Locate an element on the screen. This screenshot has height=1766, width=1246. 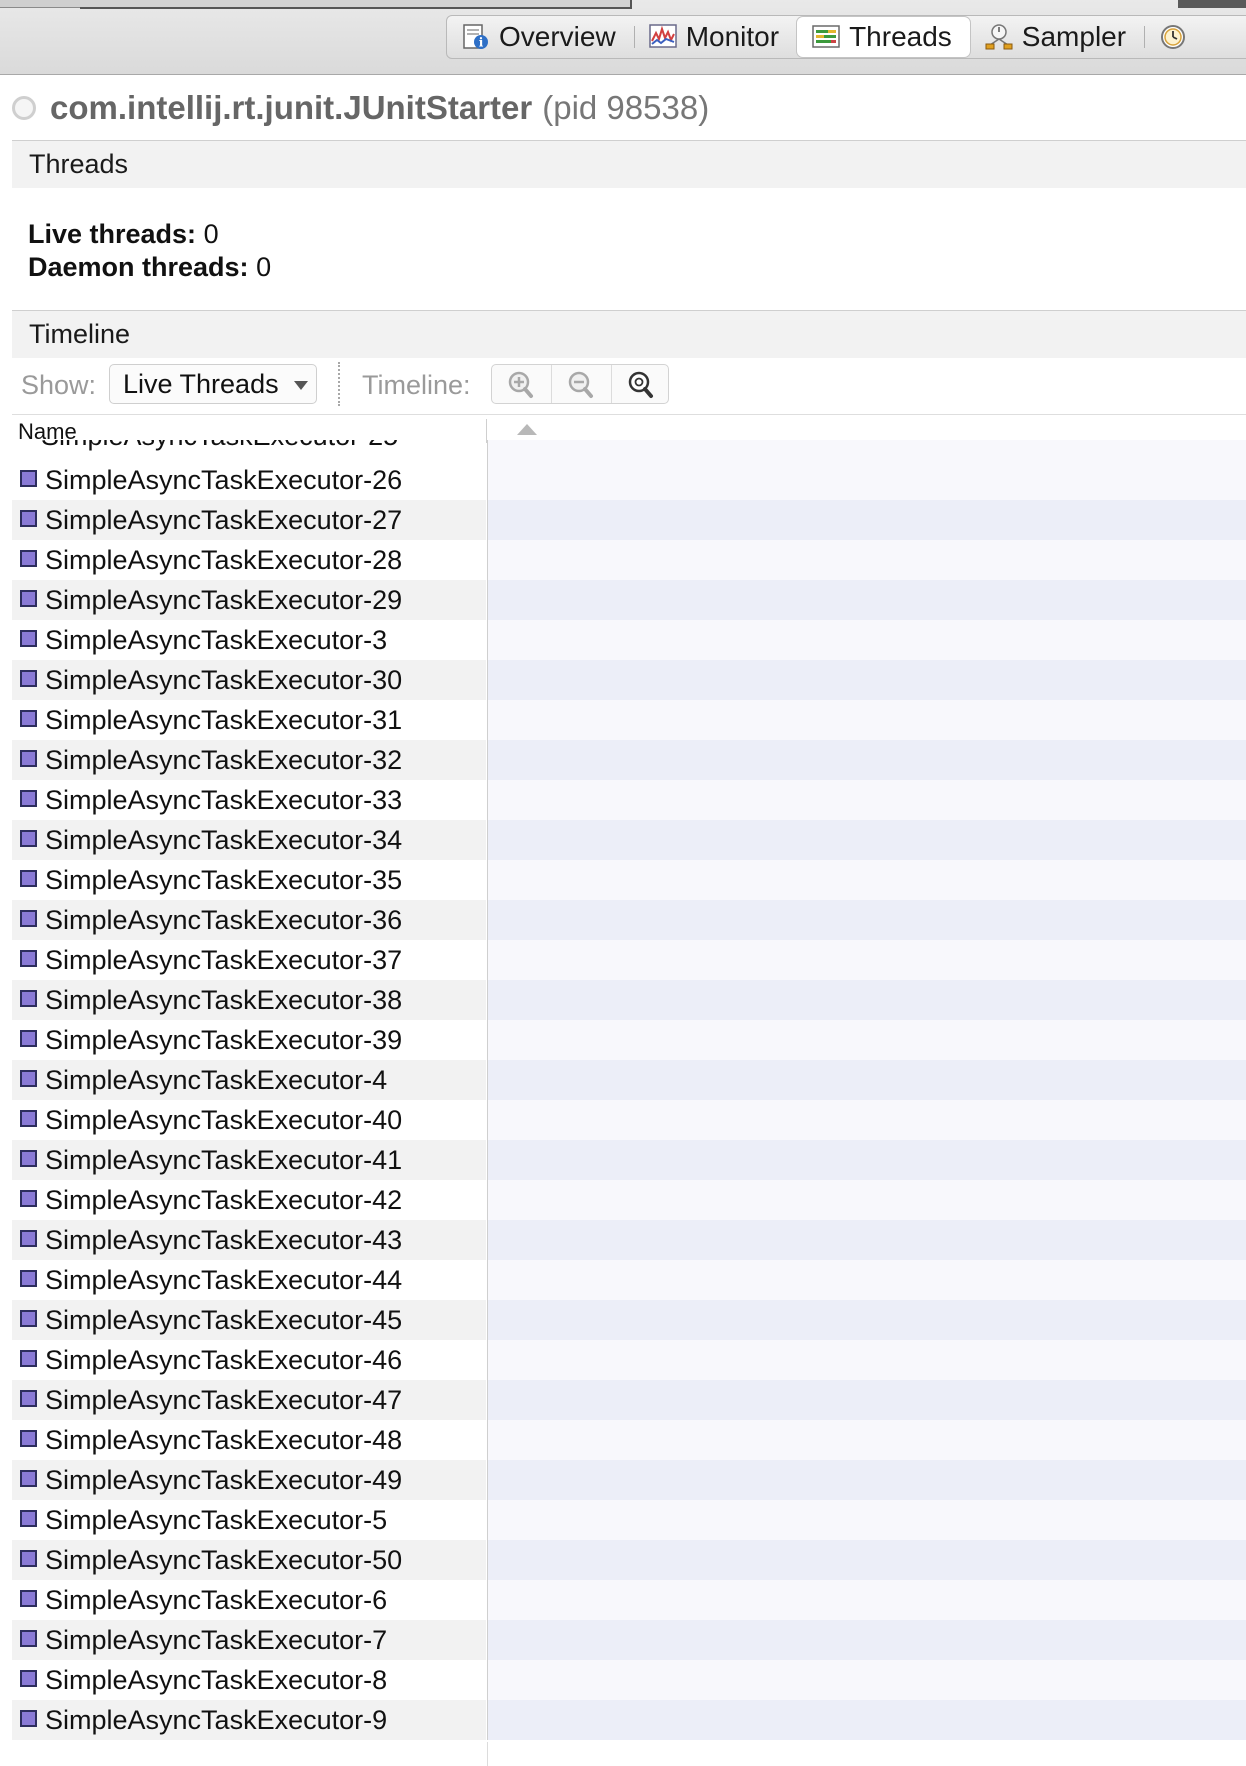
thread-name-cell: SimpleAsyncTaskExecutor-25 is located at coordinates (249, 450).